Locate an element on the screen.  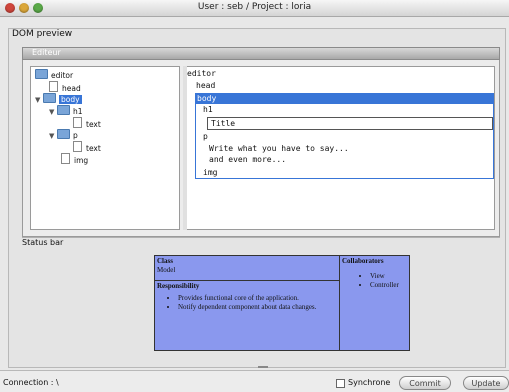
preview-img: img is located at coordinates (210, 172).